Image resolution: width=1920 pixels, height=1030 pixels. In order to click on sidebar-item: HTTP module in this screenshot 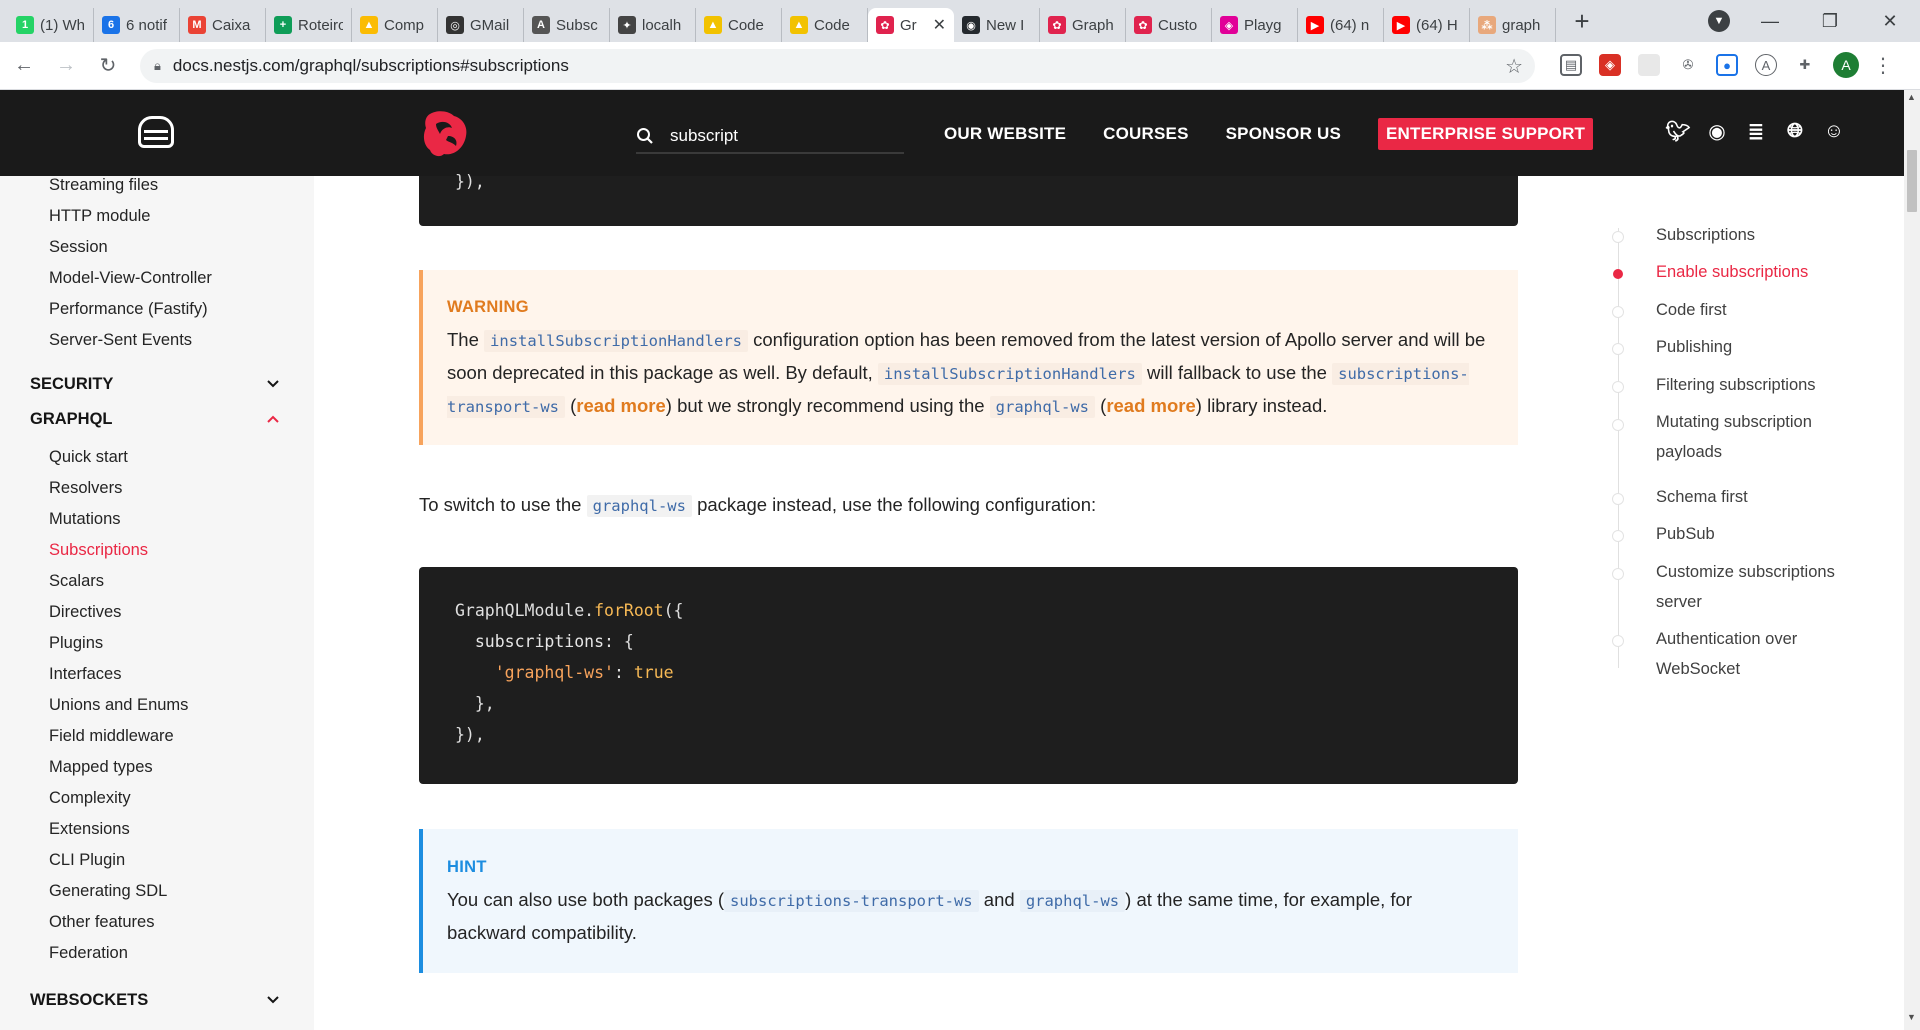, I will do `click(99, 216)`.